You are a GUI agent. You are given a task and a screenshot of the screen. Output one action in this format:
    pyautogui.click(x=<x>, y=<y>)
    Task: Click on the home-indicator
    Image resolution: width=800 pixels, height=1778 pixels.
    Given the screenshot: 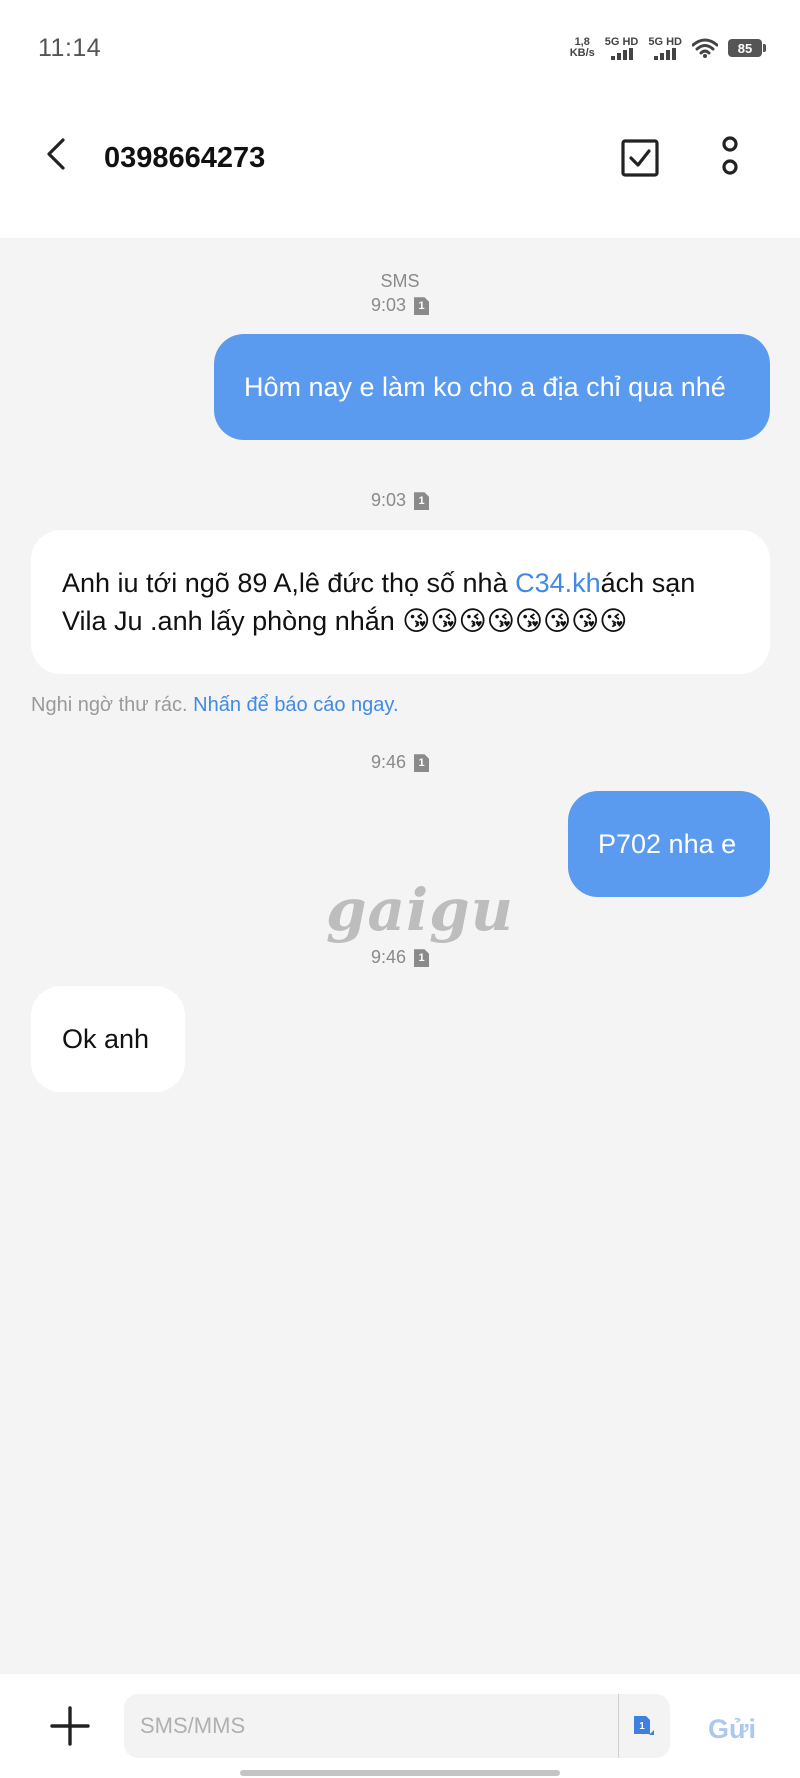 What is the action you would take?
    pyautogui.click(x=400, y=1773)
    